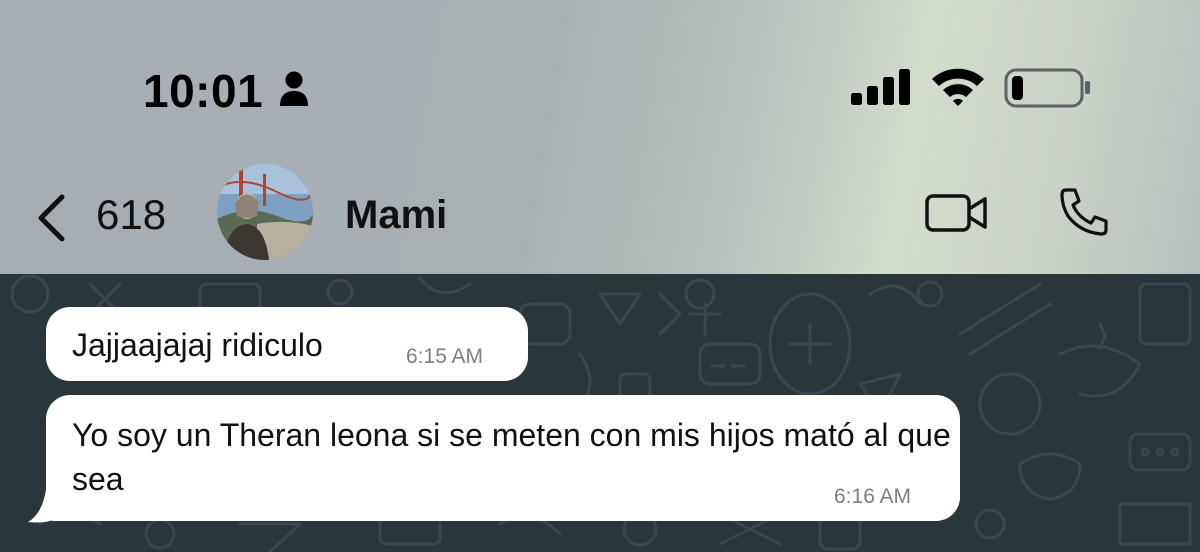 The image size is (1200, 552). What do you see at coordinates (880, 87) in the screenshot?
I see `cellular-signal-icon` at bounding box center [880, 87].